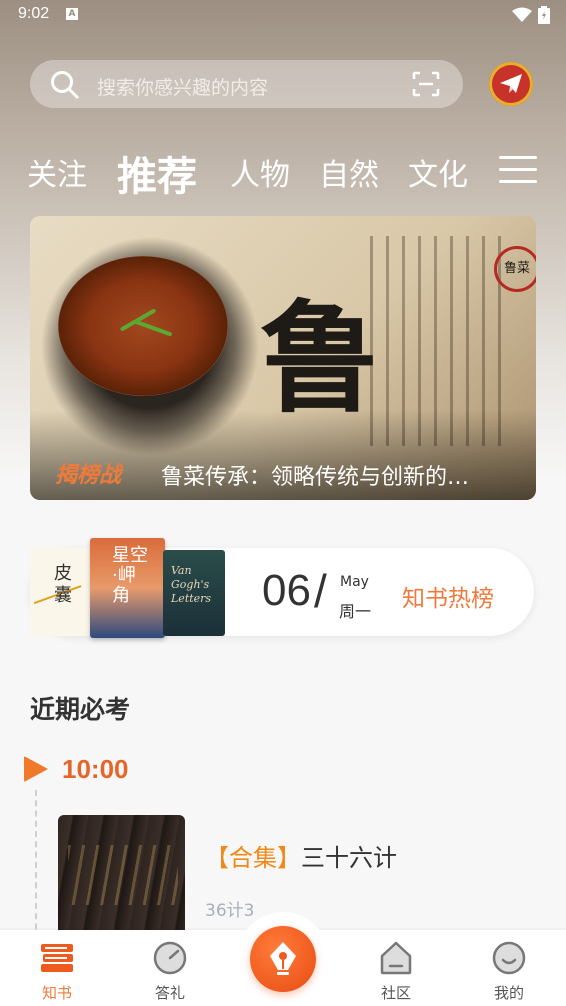  I want to click on item-cover-image, so click(121, 880).